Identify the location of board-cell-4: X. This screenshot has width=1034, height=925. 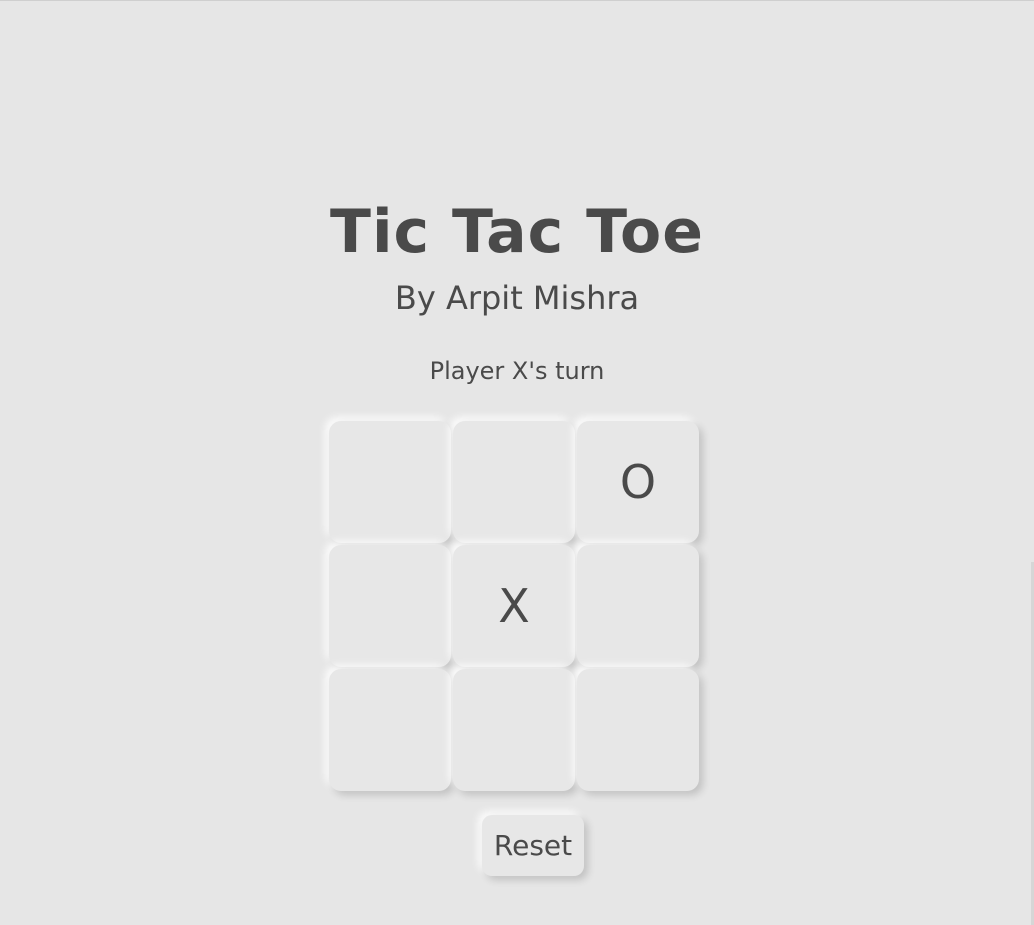
(514, 606).